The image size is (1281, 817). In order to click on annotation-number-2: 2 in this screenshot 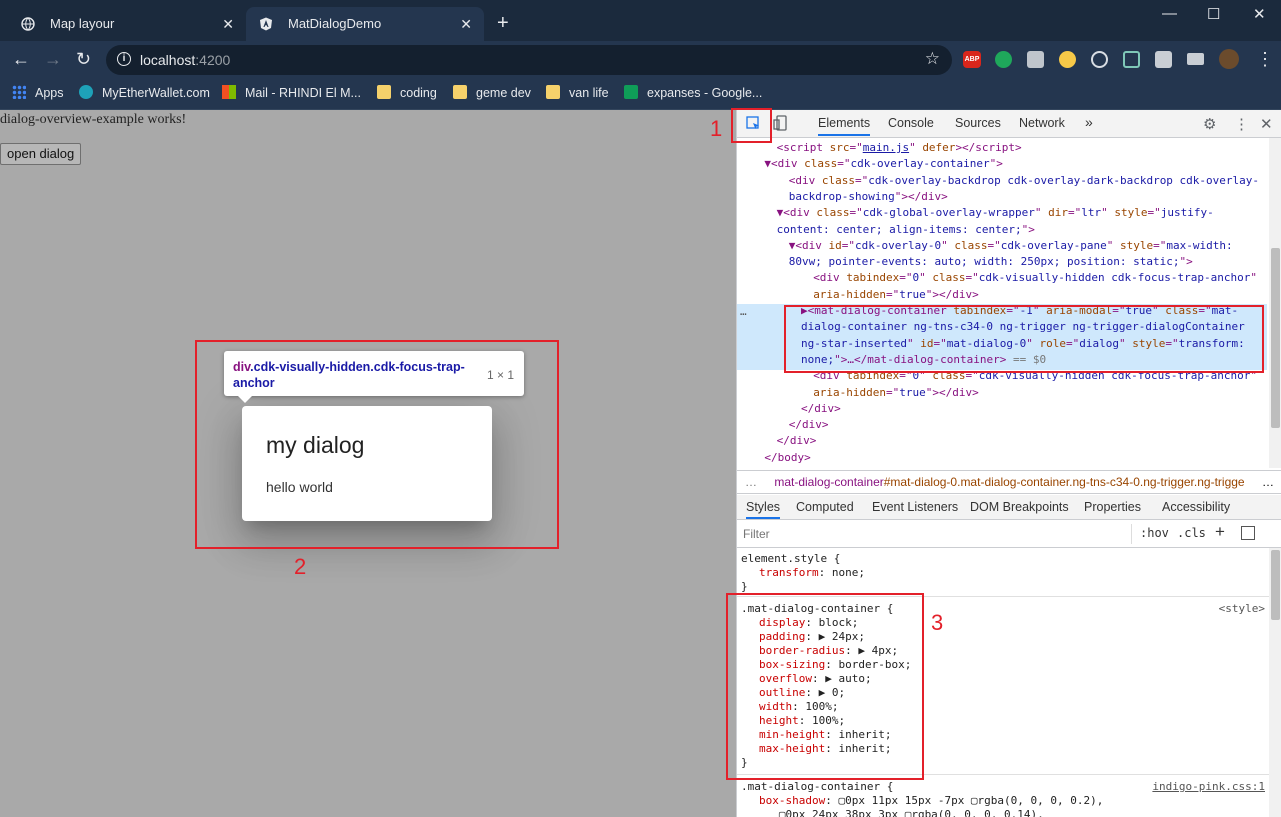, I will do `click(300, 566)`.